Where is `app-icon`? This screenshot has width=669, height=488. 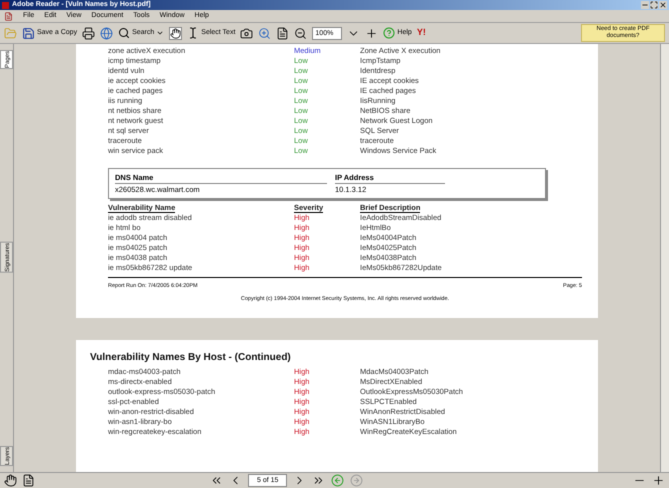
app-icon is located at coordinates (5, 5).